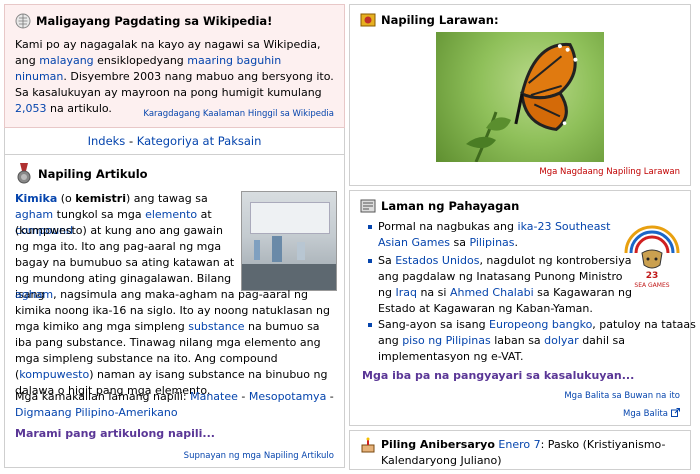 Image resolution: width=700 pixels, height=474 pixels. I want to click on anniversary-title: Piling Anibersaryo, so click(438, 444).